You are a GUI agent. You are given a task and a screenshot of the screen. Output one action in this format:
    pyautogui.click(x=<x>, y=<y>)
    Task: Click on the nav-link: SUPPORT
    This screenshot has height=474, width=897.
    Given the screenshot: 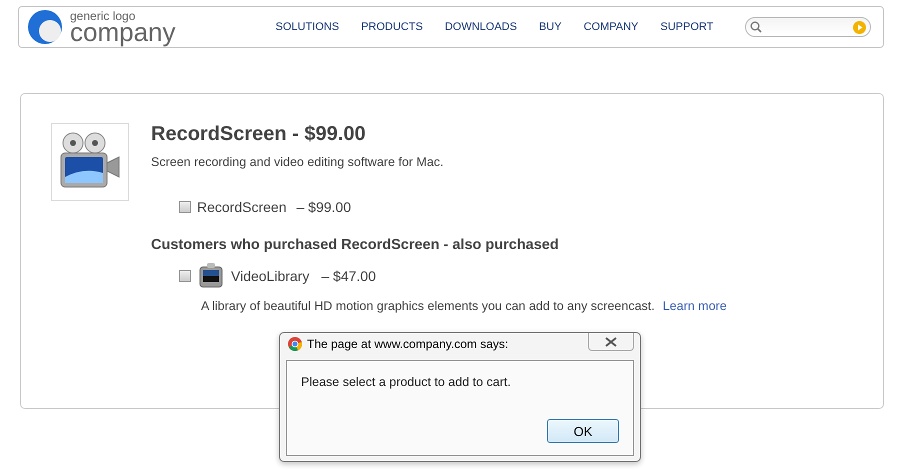 What is the action you would take?
    pyautogui.click(x=687, y=27)
    